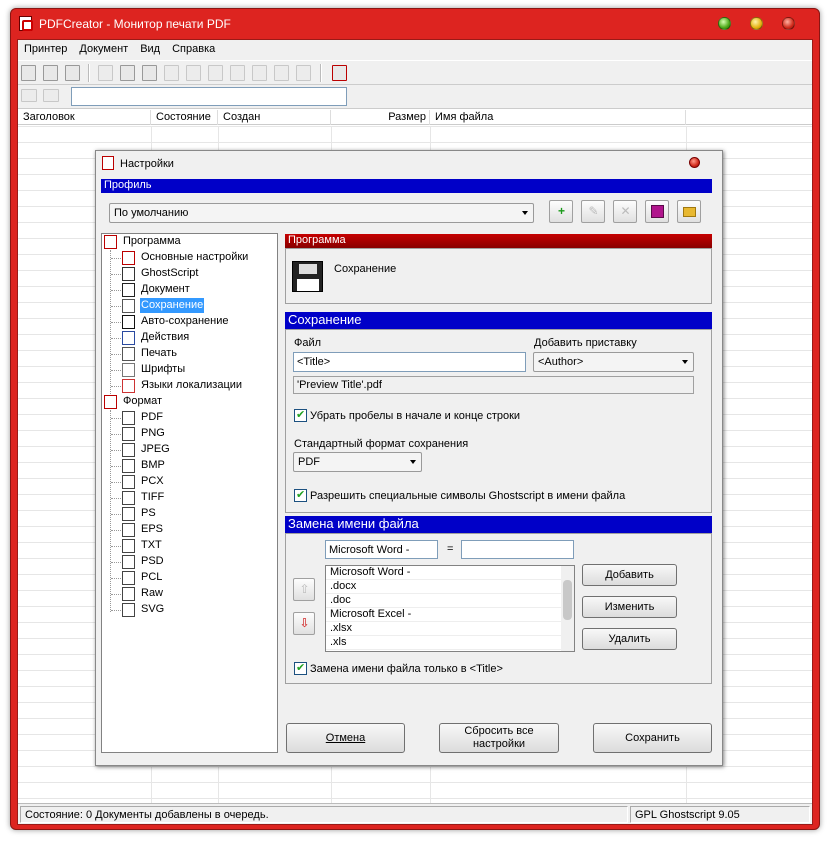 Image resolution: width=835 pixels, height=846 pixels. What do you see at coordinates (517, 549) in the screenshot?
I see `replace-input` at bounding box center [517, 549].